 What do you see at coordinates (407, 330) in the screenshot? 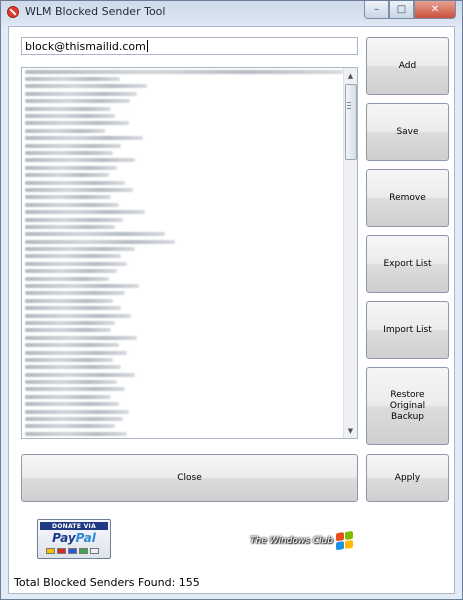
I see `import-list-button: Import List` at bounding box center [407, 330].